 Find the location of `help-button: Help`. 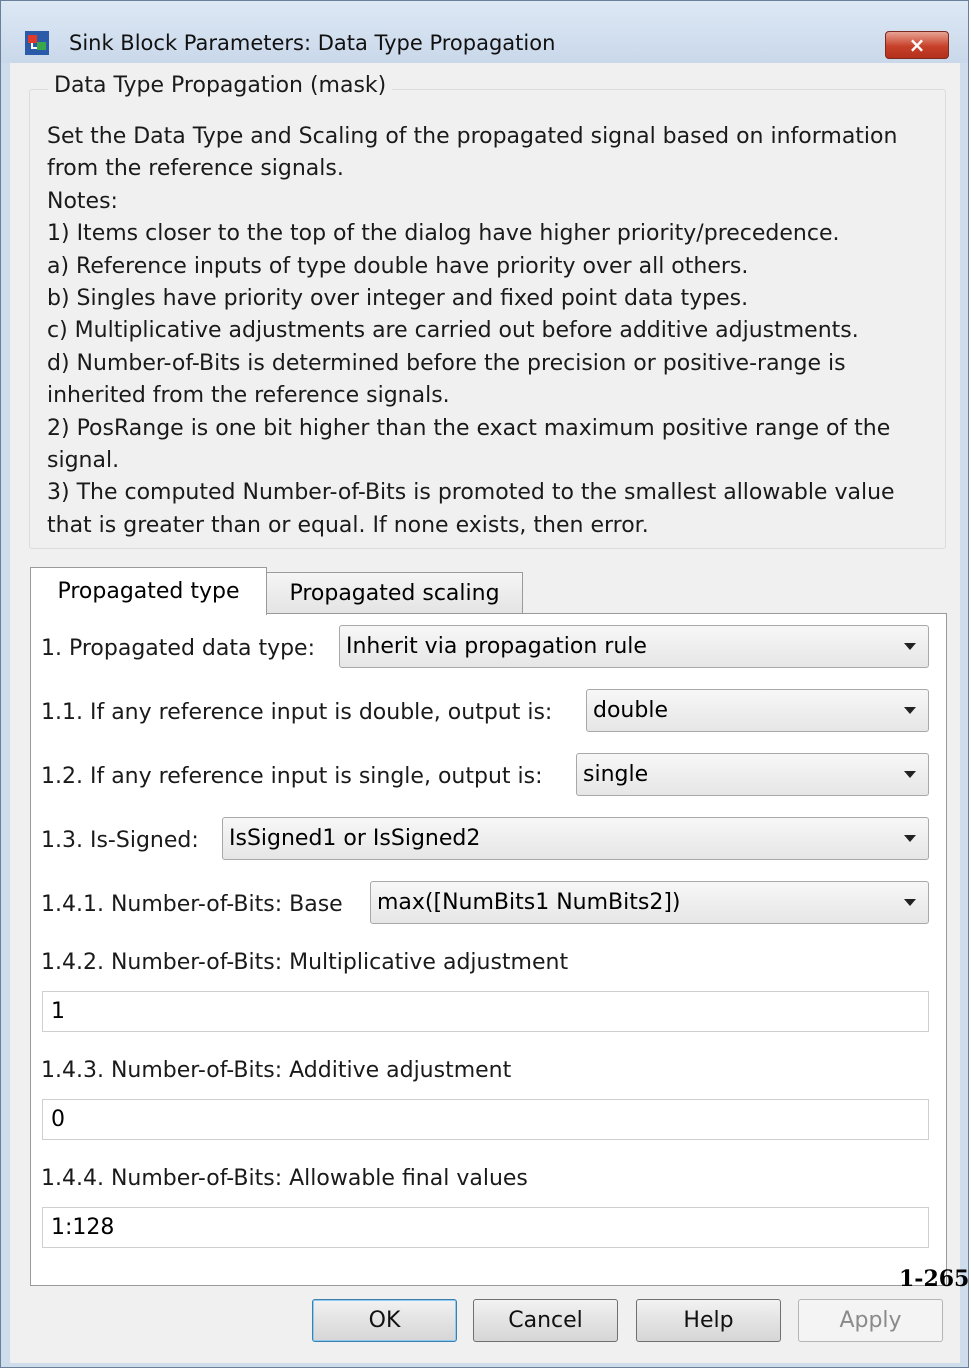

help-button: Help is located at coordinates (708, 1320).